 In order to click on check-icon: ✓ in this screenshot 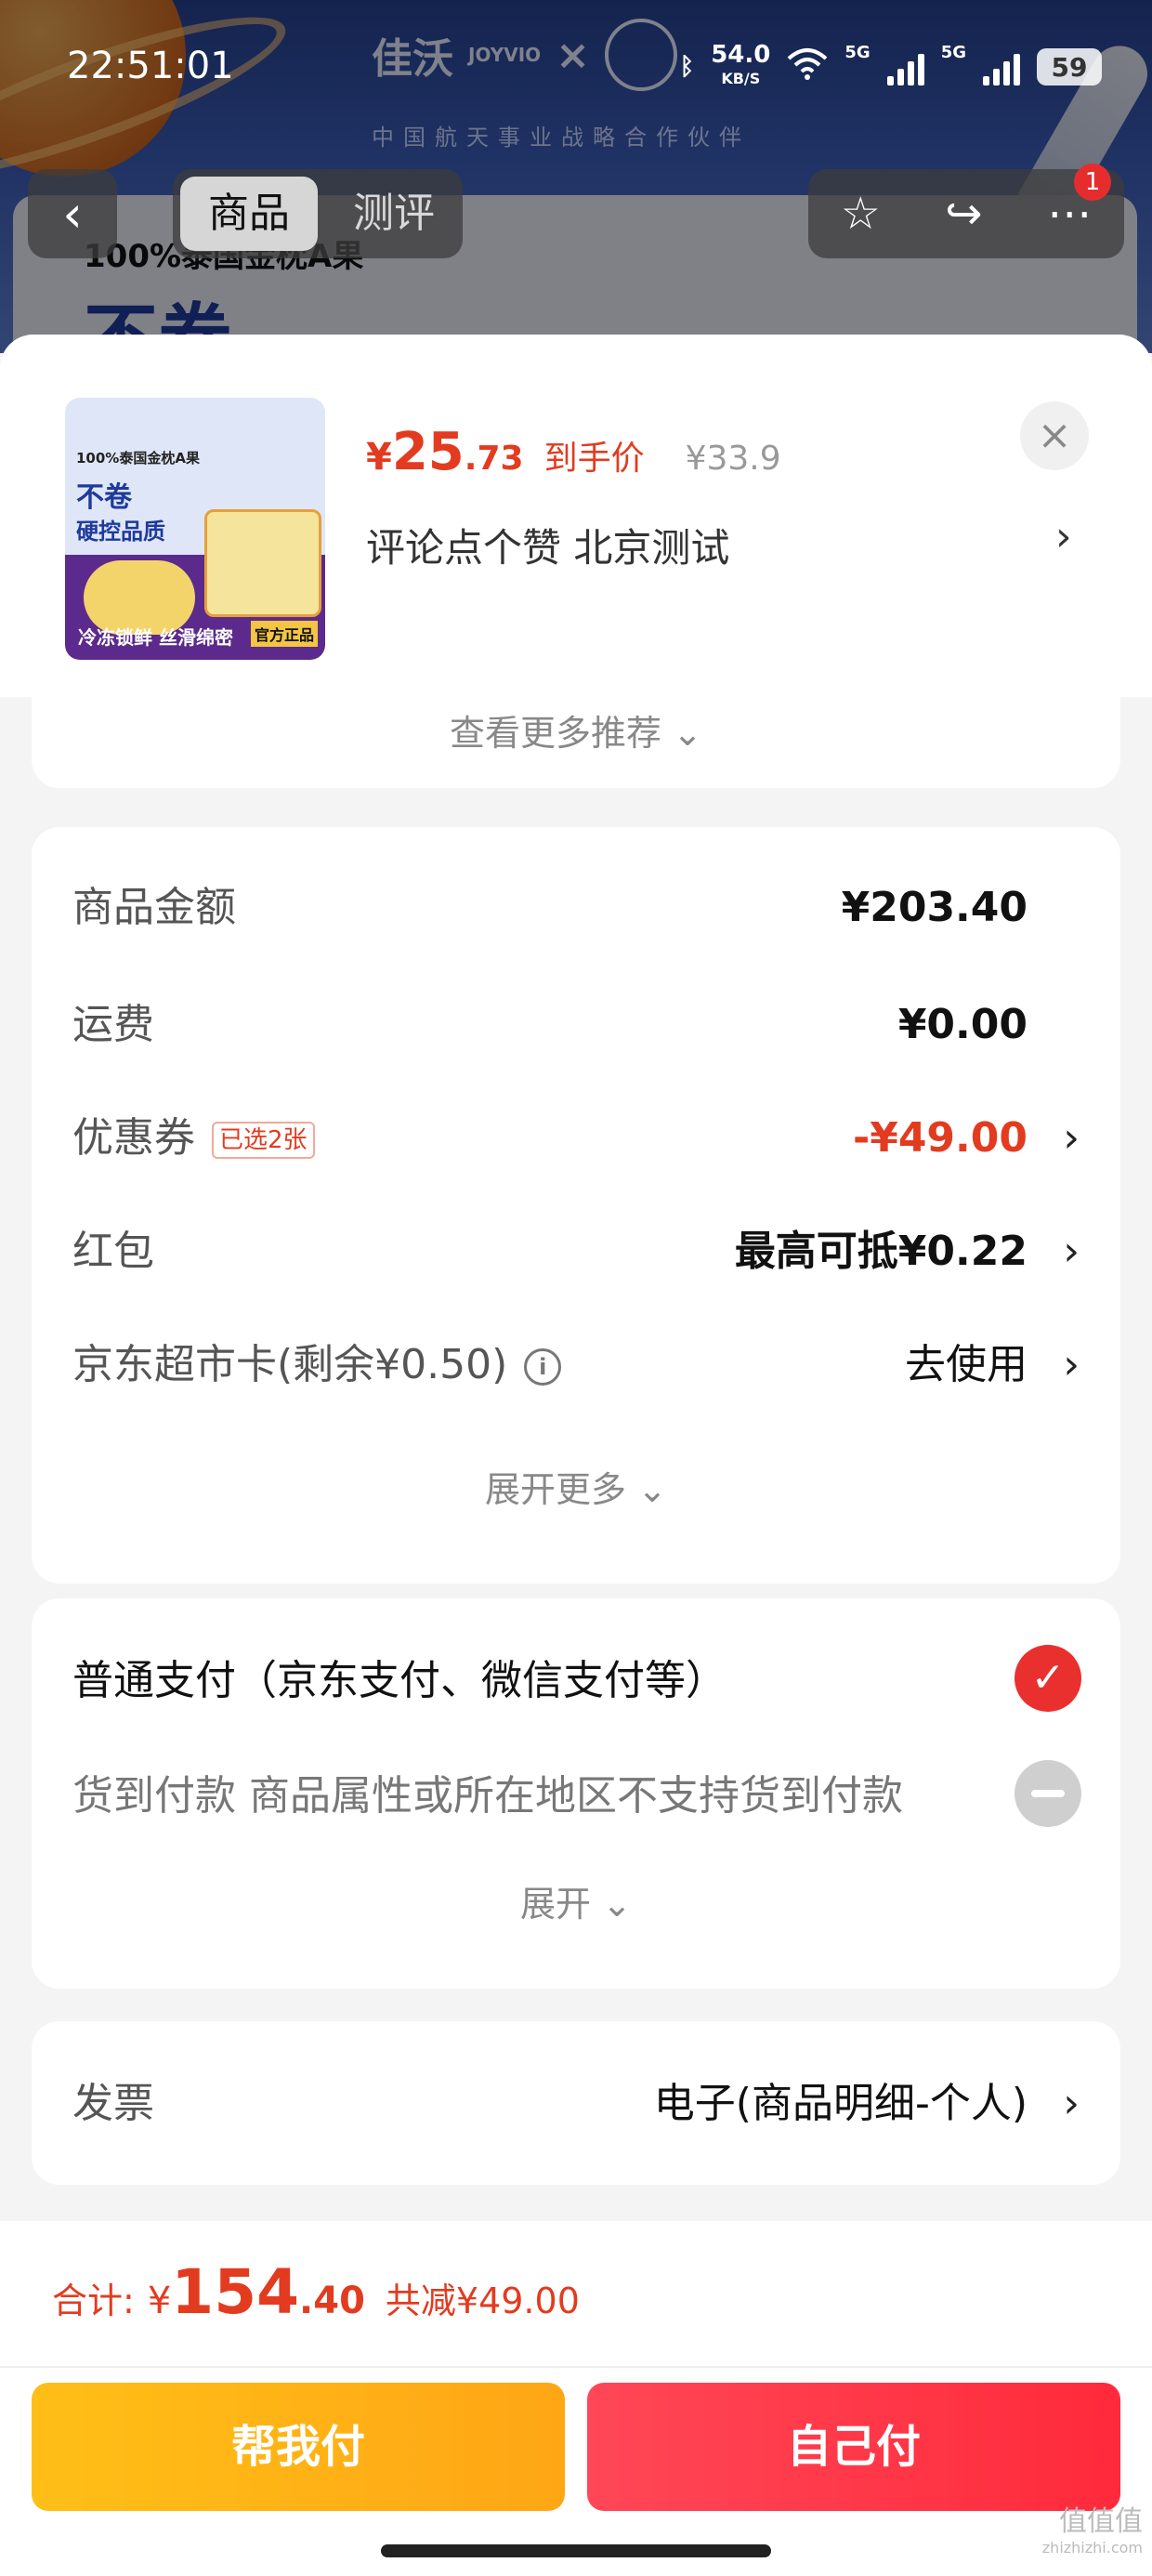, I will do `click(1048, 1678)`.